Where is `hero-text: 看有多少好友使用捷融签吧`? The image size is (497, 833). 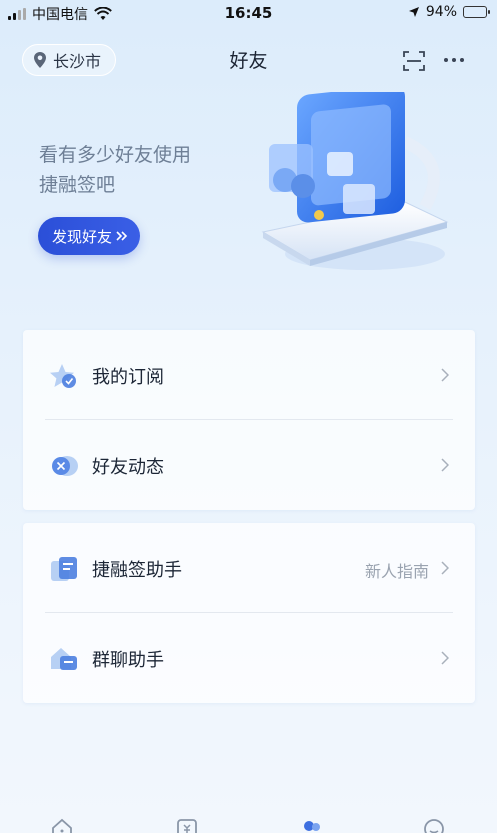 hero-text: 看有多少好友使用捷融签吧 is located at coordinates (115, 170).